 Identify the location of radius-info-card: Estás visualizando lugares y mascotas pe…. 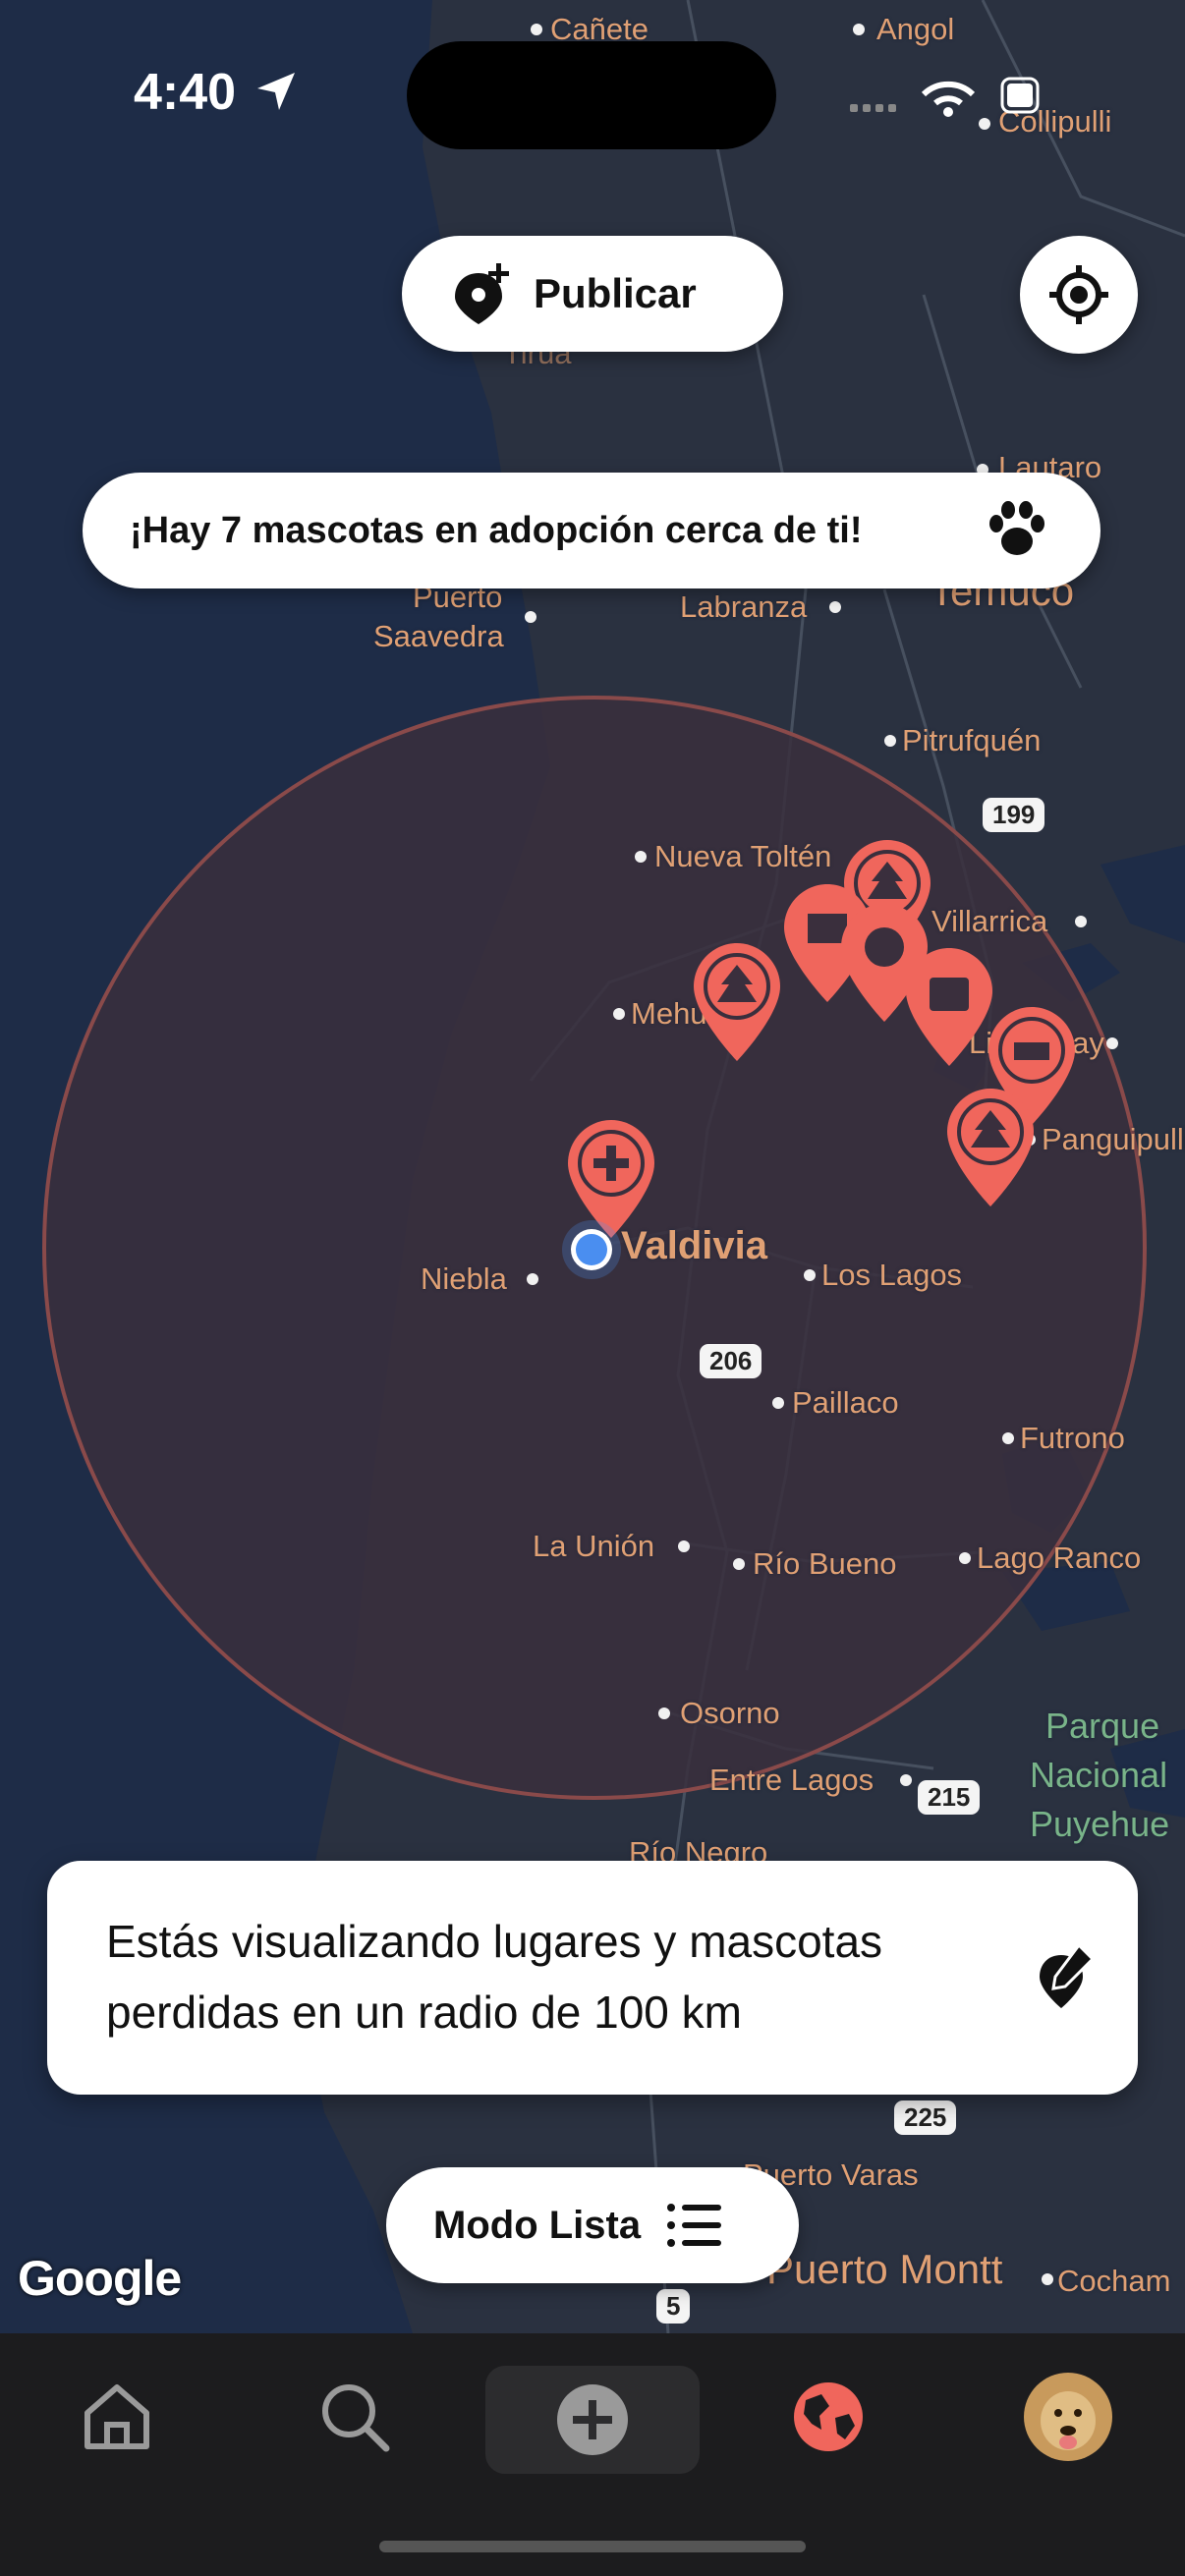
(592, 1978).